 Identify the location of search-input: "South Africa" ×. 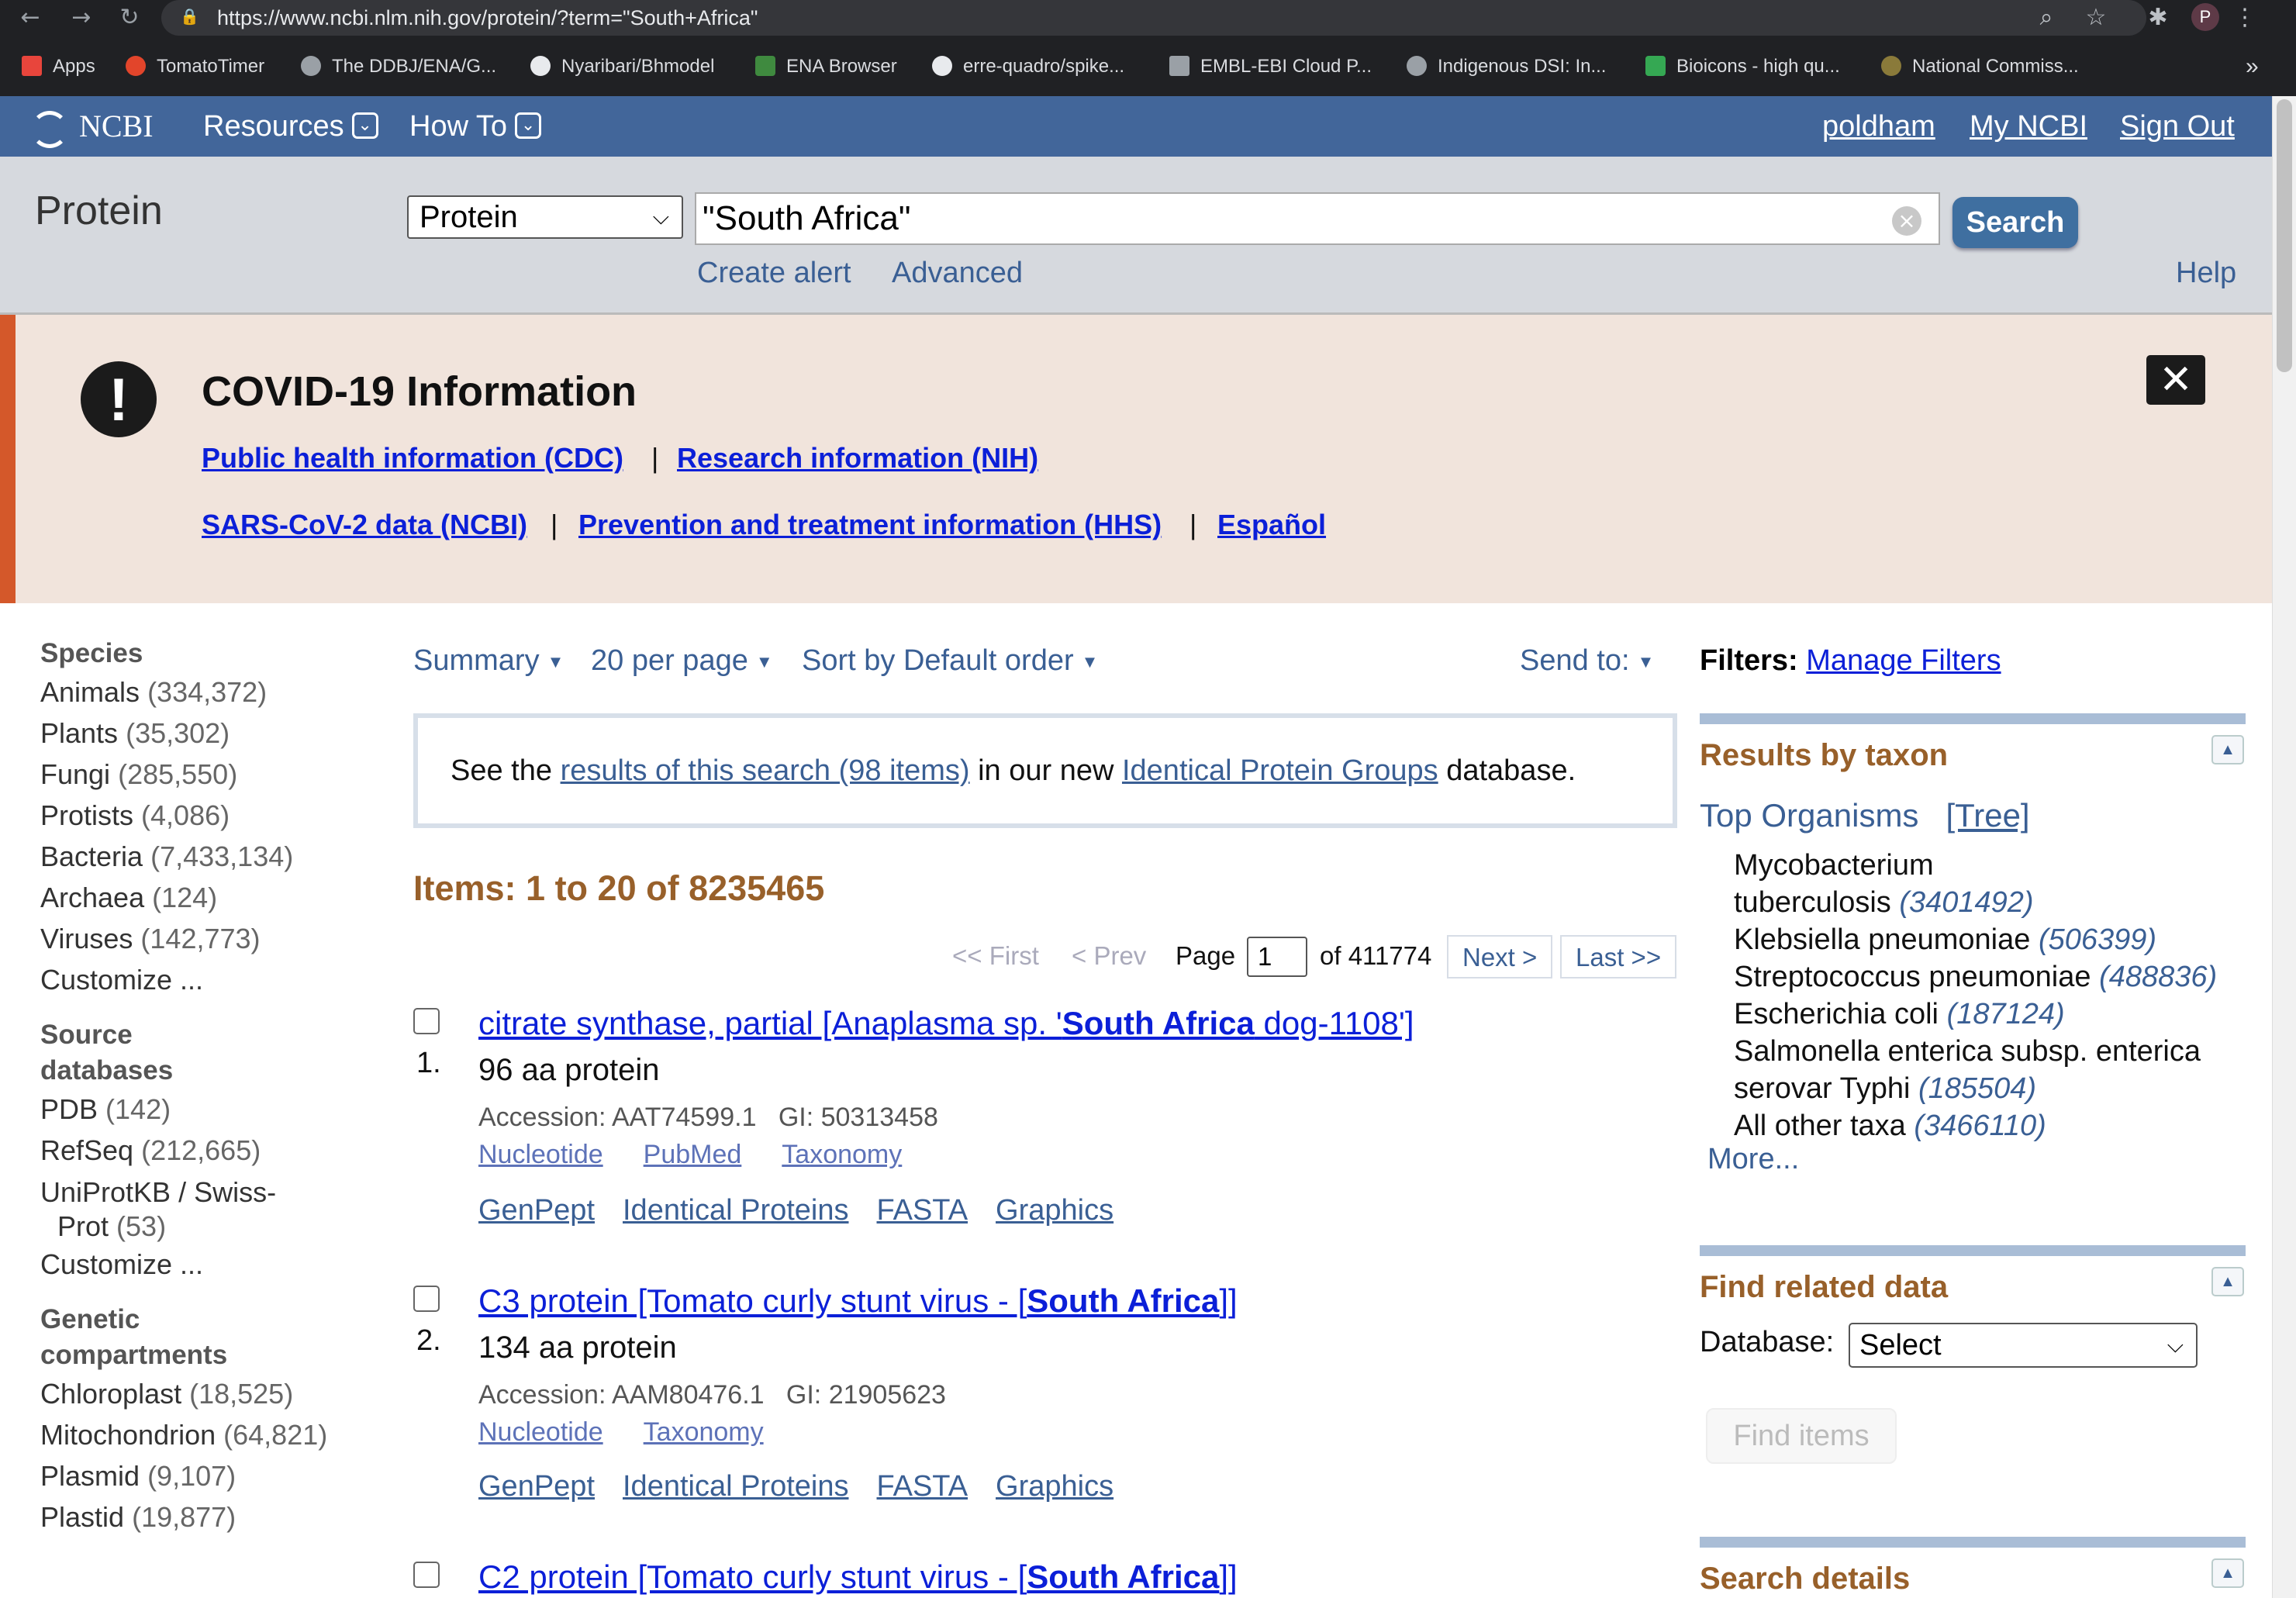
(1317, 218).